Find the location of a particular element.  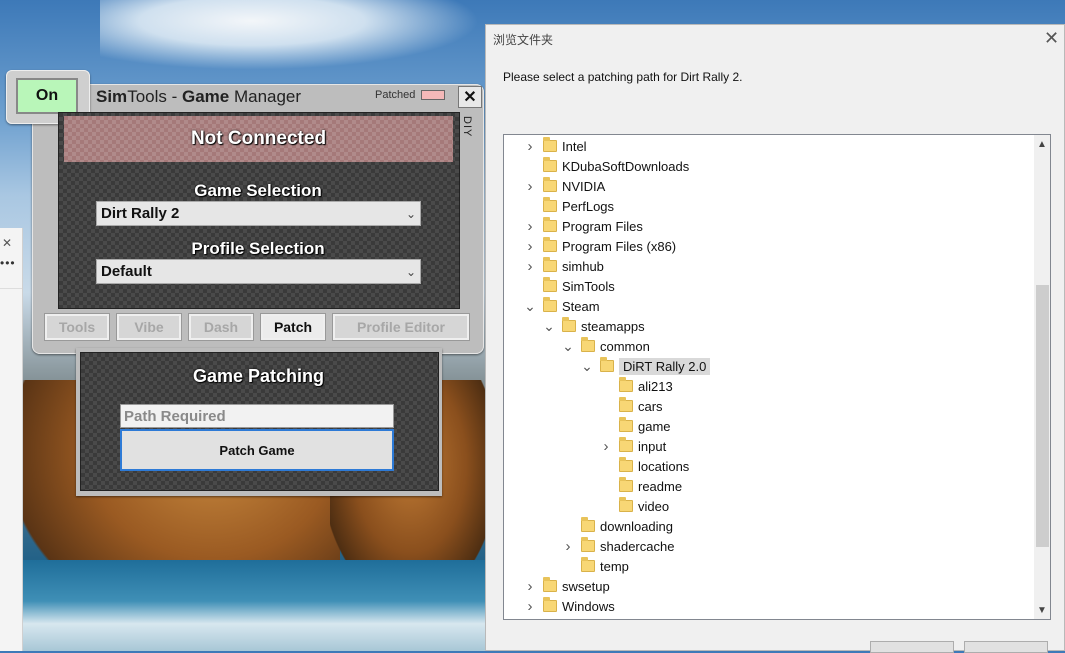

tree-item: › simhub is located at coordinates (563, 266).